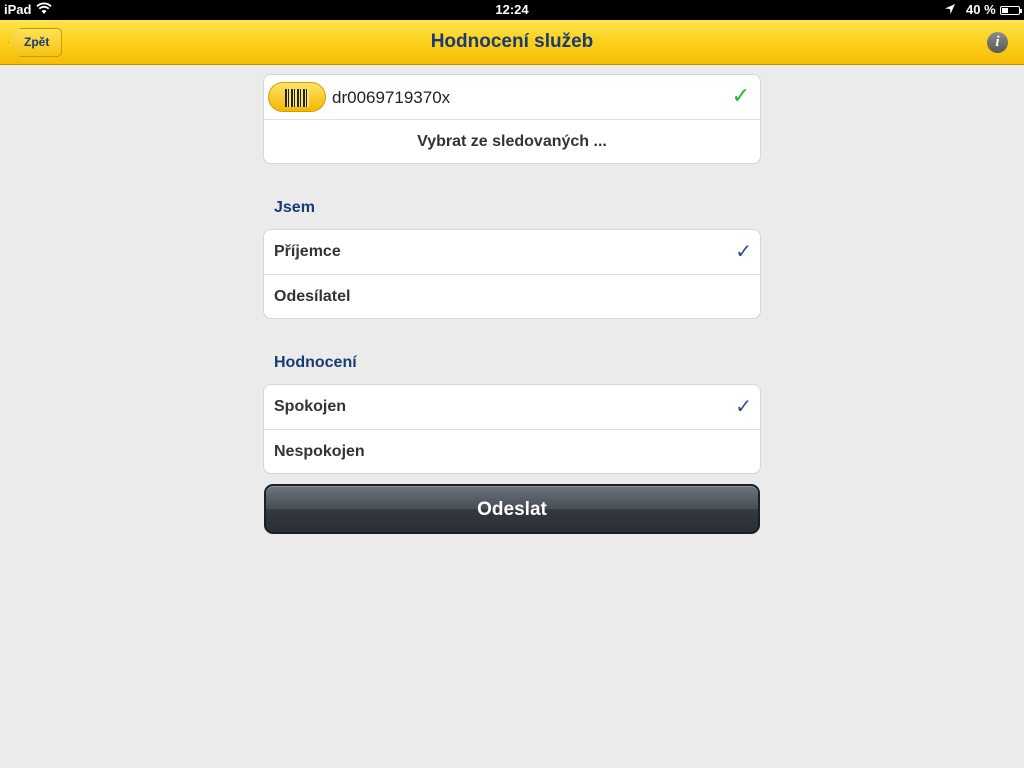 The height and width of the screenshot is (768, 1024). I want to click on valid-check-icon: ✓, so click(740, 95).